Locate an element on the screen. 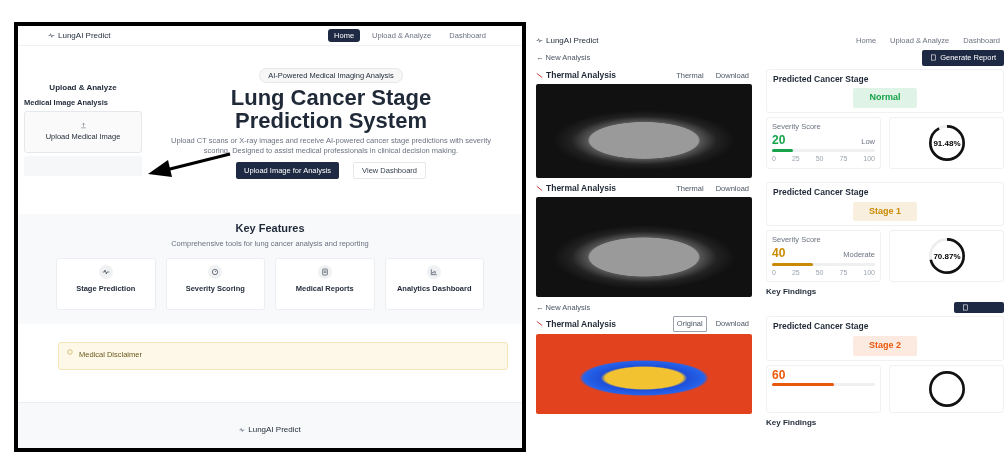  severity-score: 60 is located at coordinates (779, 374).